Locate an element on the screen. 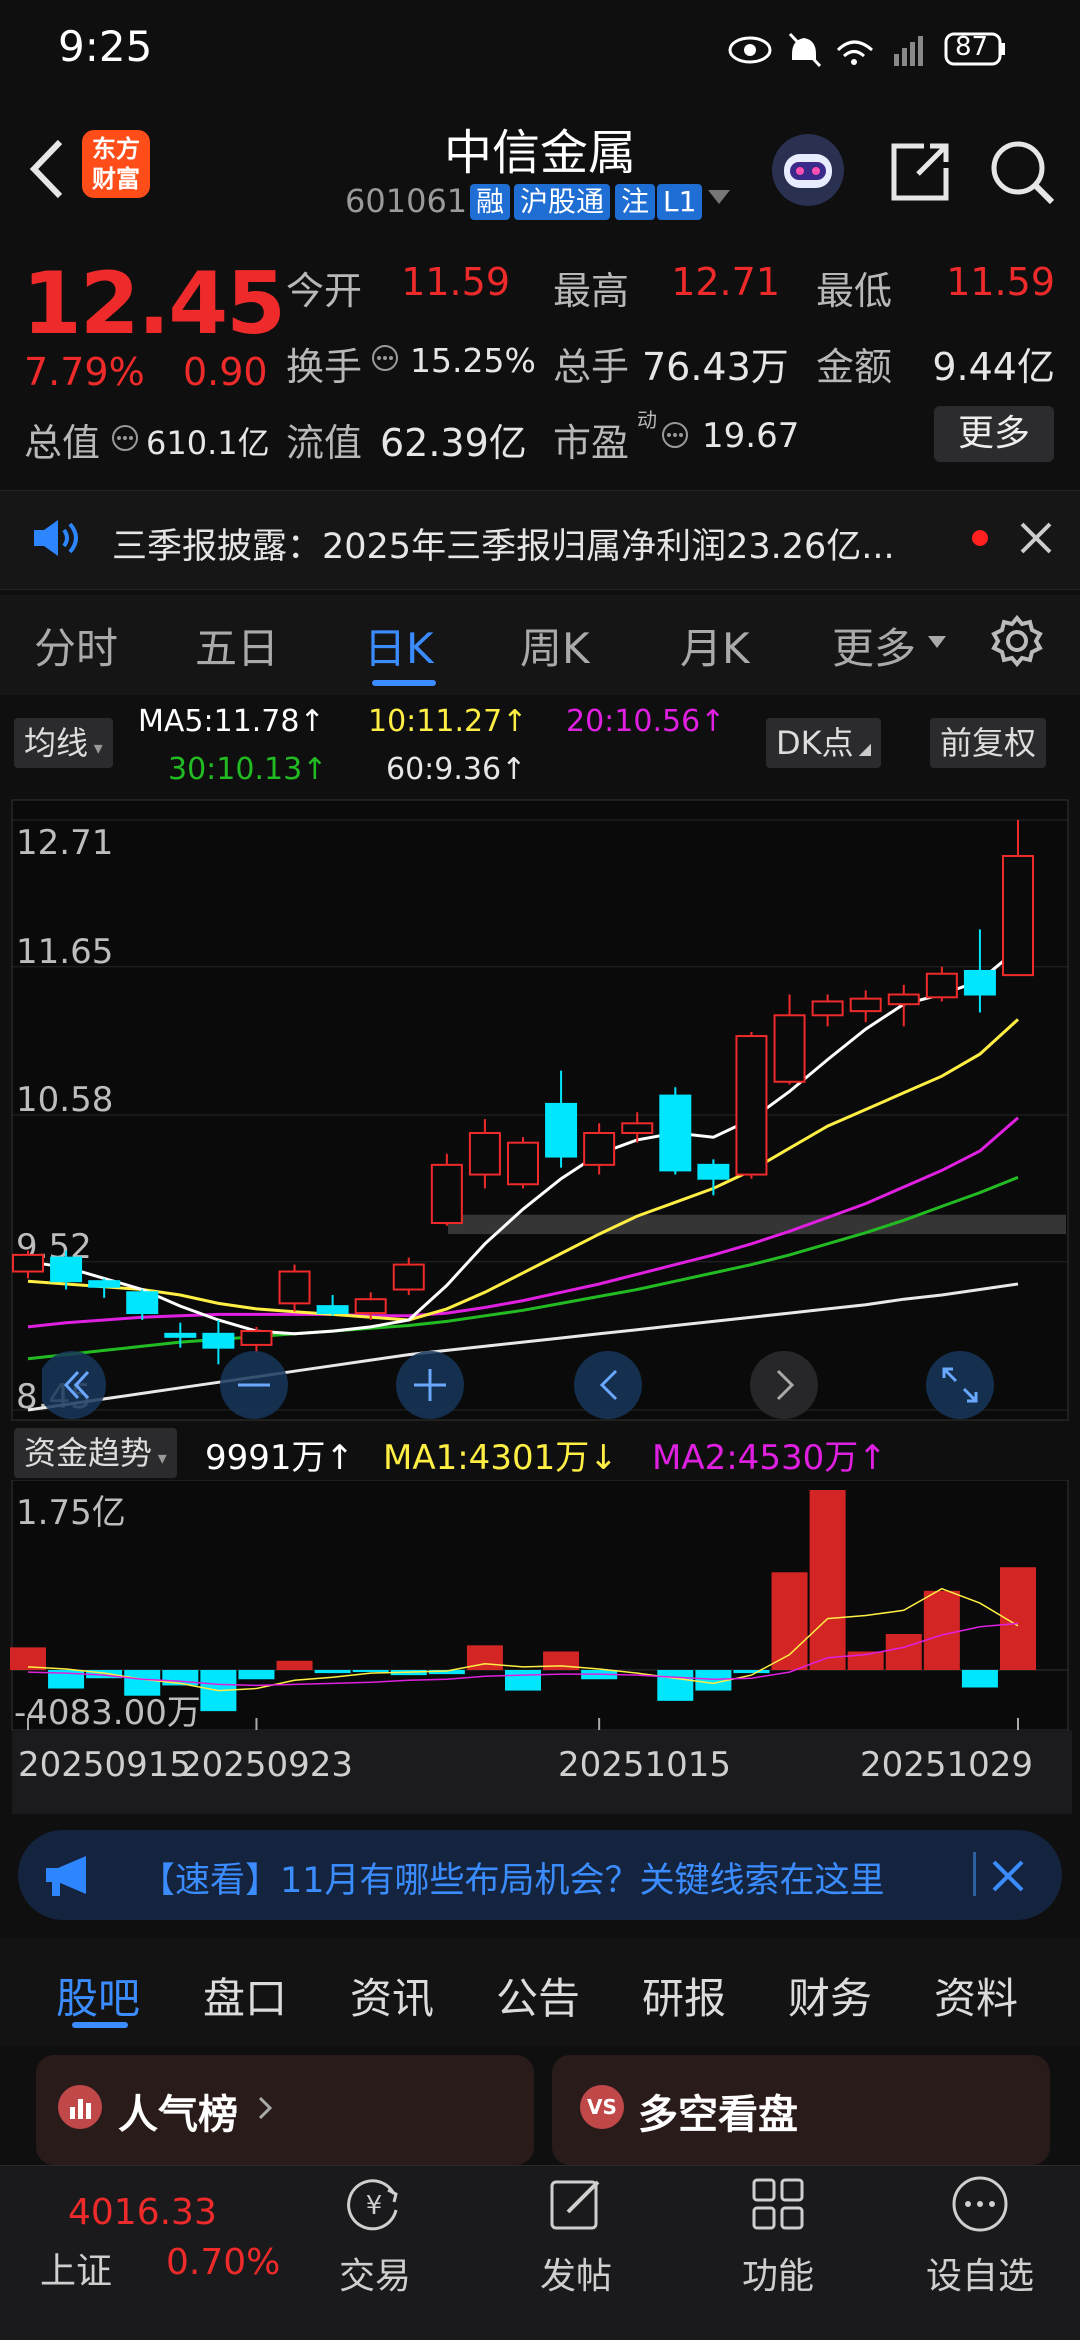 The width and height of the screenshot is (1080, 2340). nav-trade: 交易 is located at coordinates (375, 2273).